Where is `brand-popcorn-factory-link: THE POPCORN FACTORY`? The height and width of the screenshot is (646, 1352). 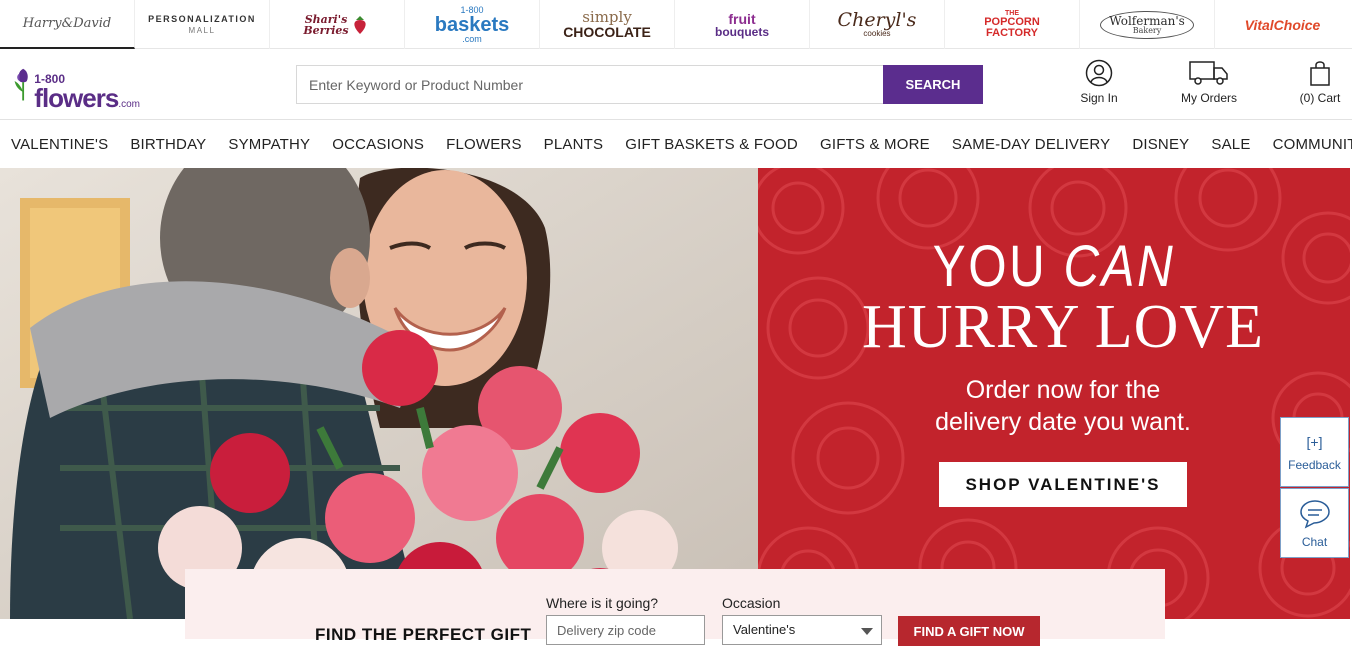
brand-popcorn-factory-link: THE POPCORN FACTORY is located at coordinates (1012, 24).